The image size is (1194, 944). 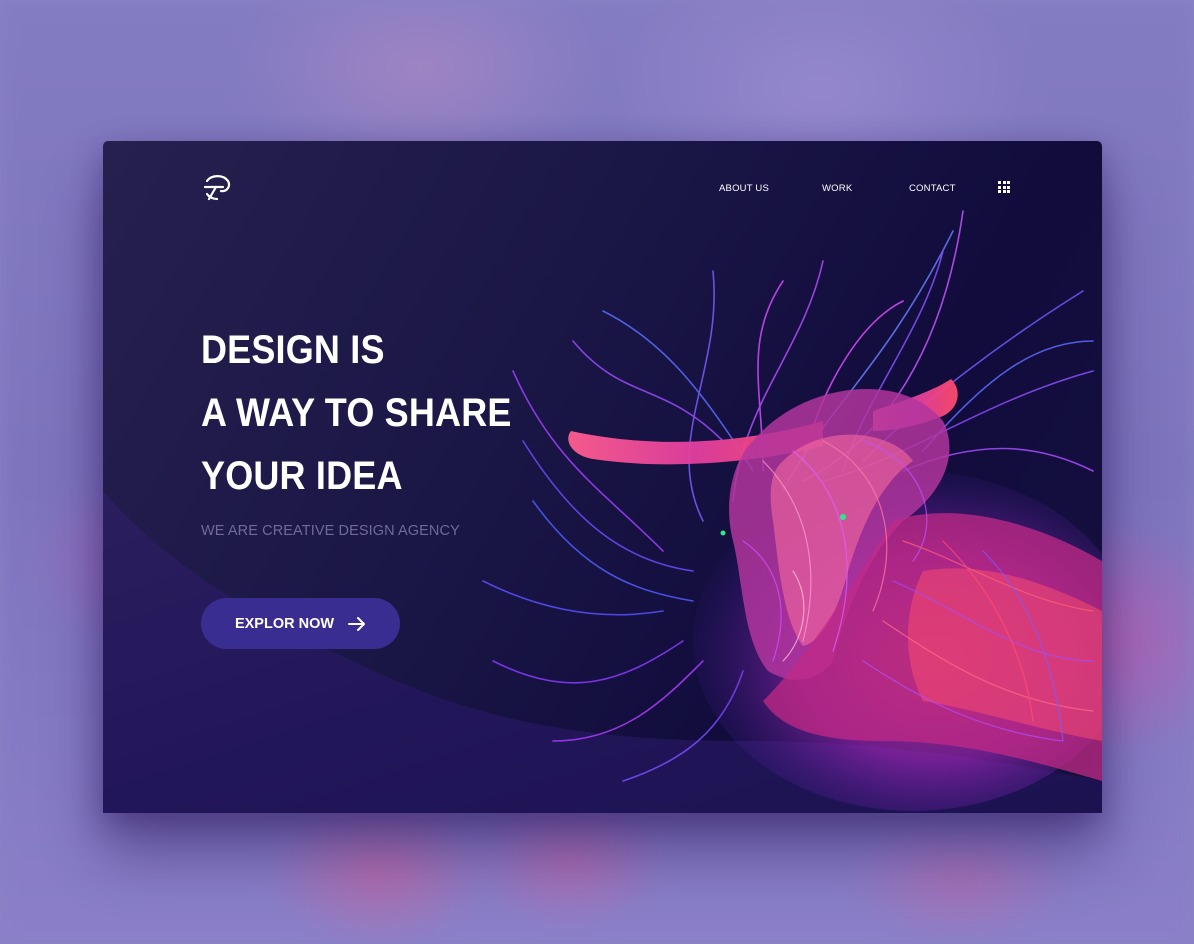 I want to click on nav-link-about-us: ABOUT US, so click(x=744, y=188).